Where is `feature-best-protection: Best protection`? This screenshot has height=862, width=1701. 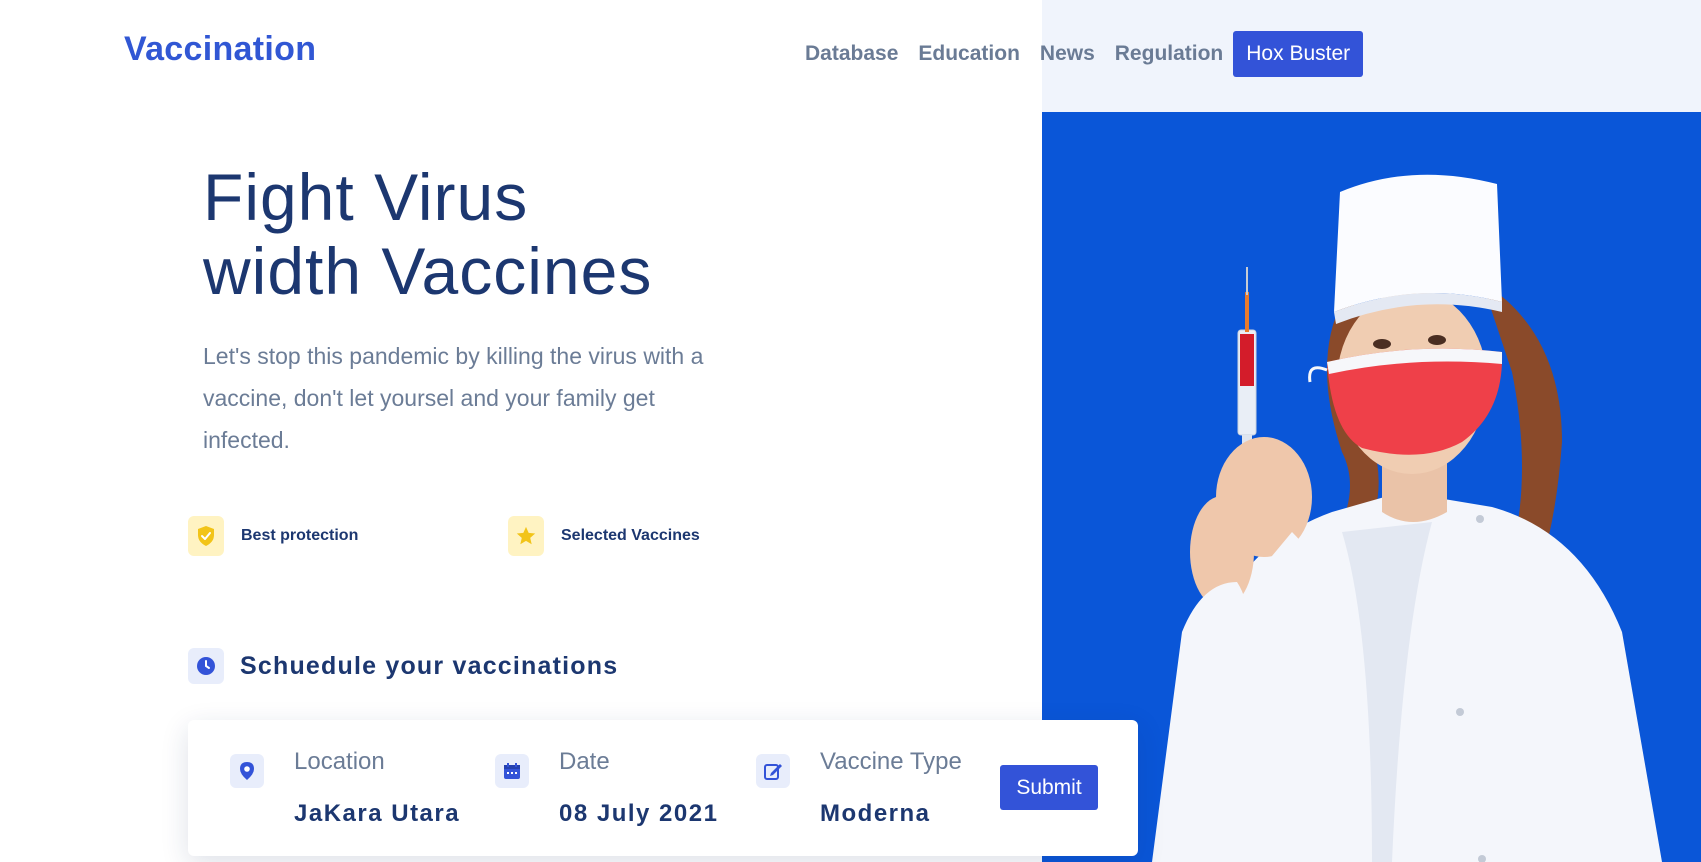
feature-best-protection: Best protection is located at coordinates (273, 536).